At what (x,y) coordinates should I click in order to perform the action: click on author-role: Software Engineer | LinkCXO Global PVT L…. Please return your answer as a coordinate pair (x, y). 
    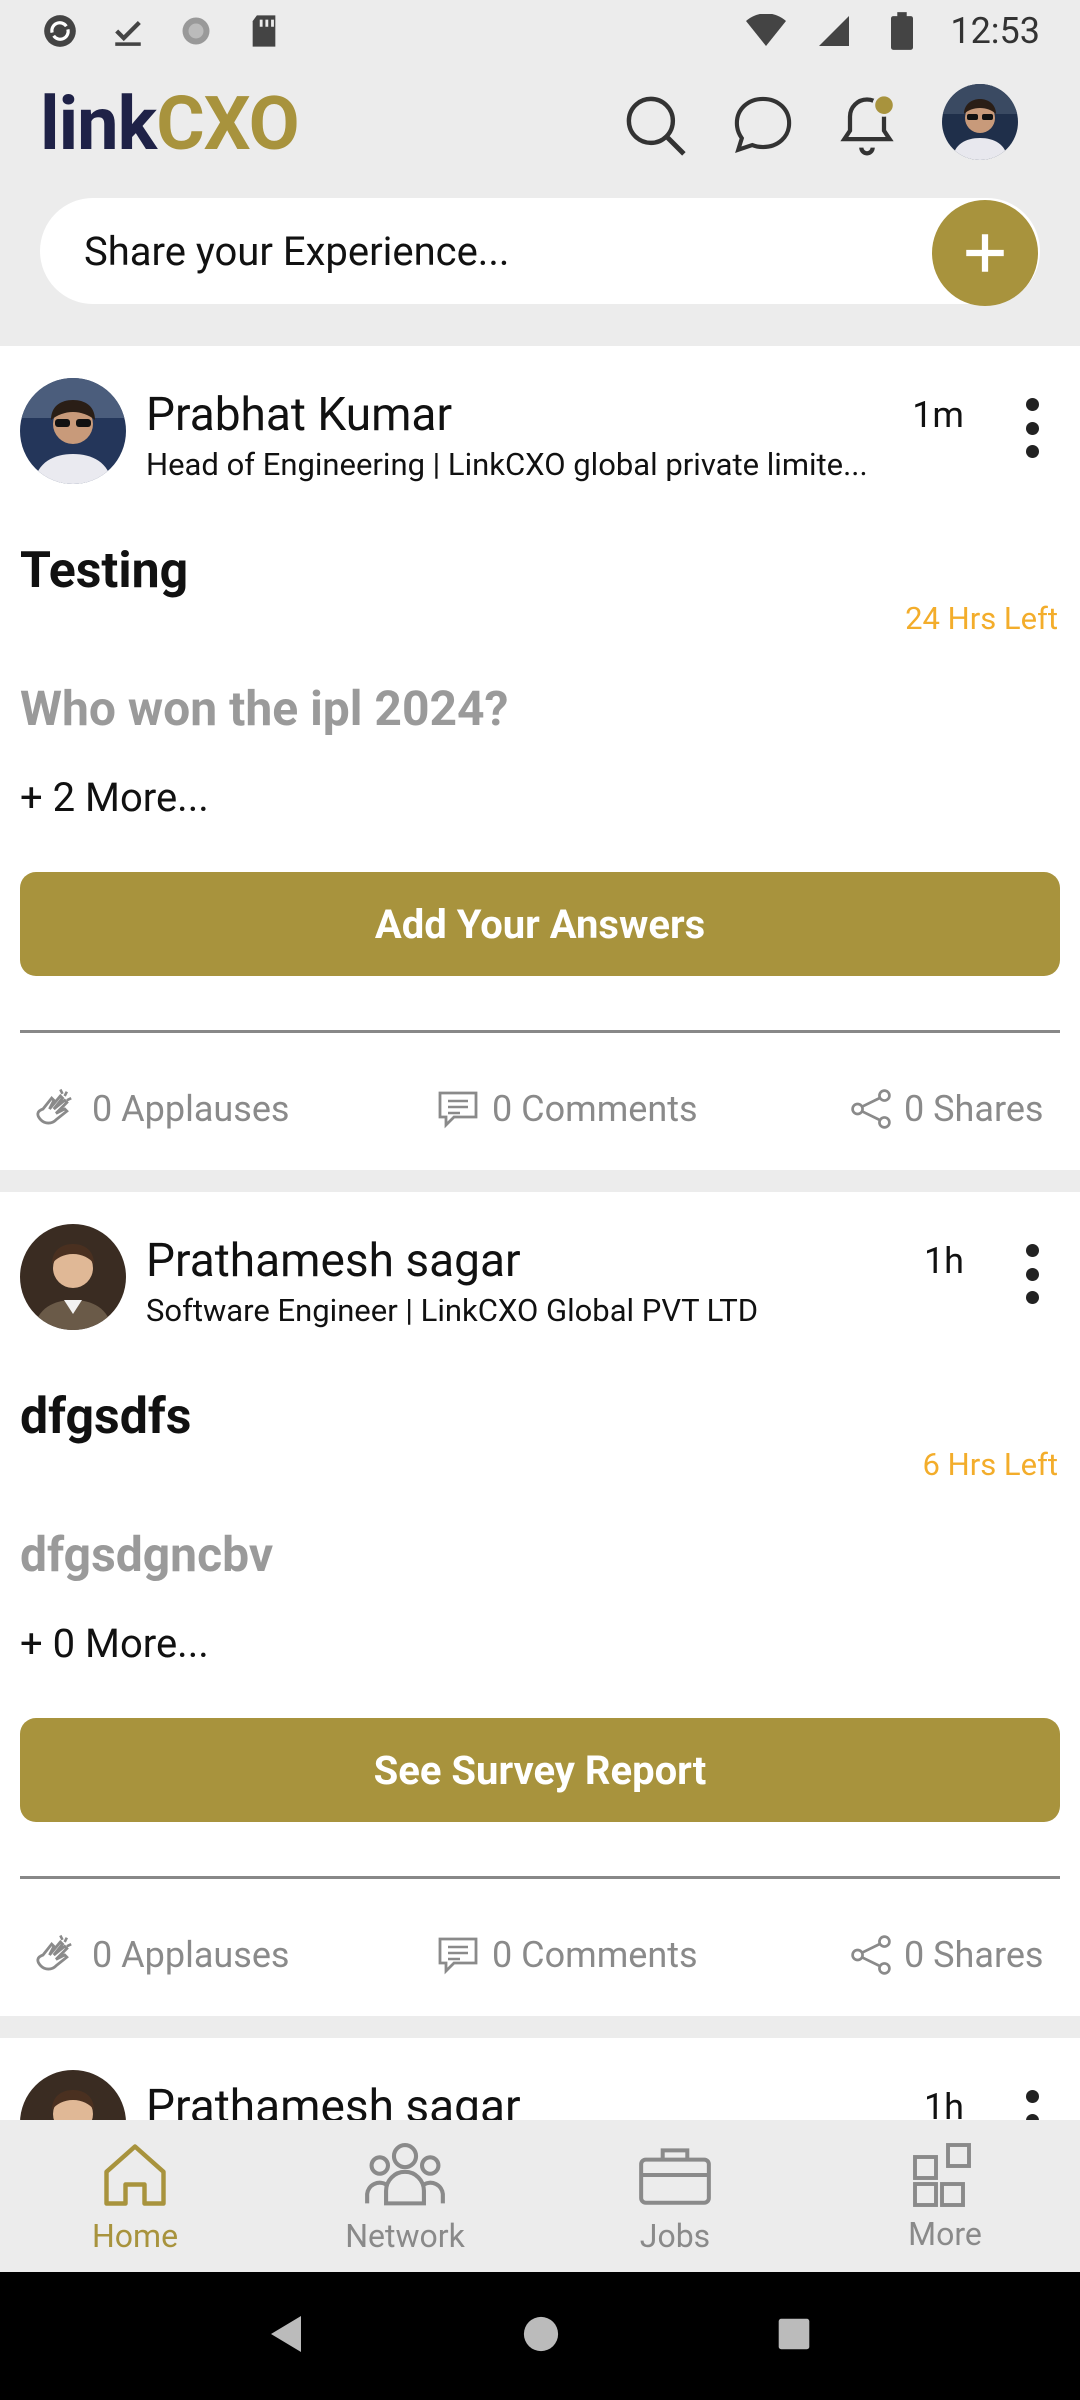
    Looking at the image, I should click on (452, 1310).